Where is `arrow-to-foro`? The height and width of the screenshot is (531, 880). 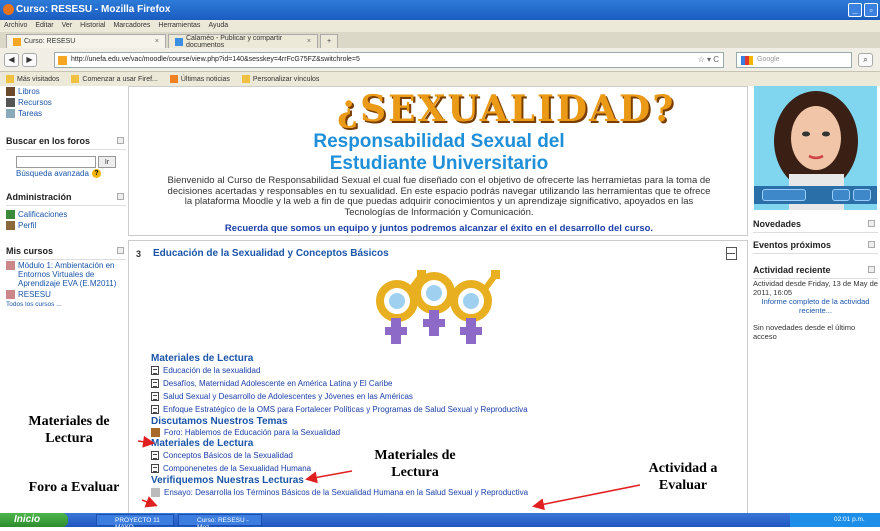
arrow-to-foro is located at coordinates (149, 502).